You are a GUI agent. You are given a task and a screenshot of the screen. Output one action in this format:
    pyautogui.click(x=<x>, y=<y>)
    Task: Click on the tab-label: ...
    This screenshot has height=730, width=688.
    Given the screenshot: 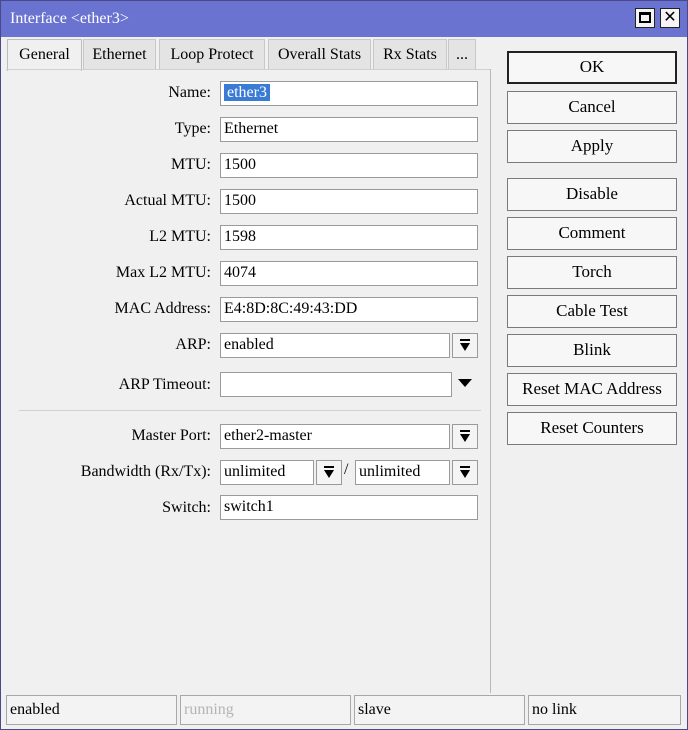 What is the action you would take?
    pyautogui.click(x=462, y=54)
    